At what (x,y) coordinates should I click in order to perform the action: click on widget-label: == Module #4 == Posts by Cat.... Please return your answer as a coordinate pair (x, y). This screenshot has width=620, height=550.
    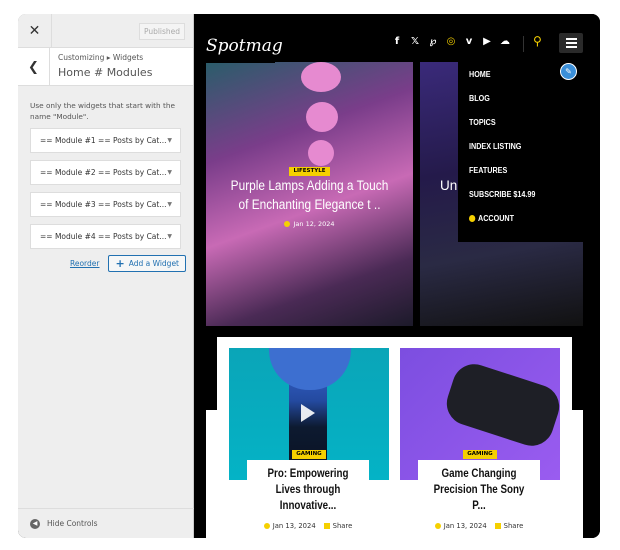
    Looking at the image, I should click on (103, 236).